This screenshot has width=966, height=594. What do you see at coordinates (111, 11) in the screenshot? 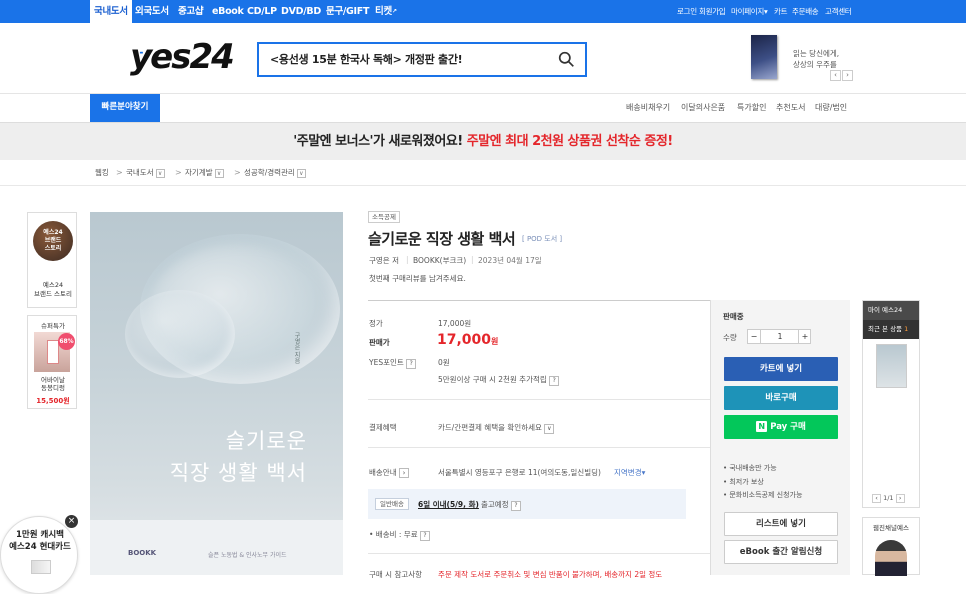
I see `nav-domestic-books: 국내도서` at bounding box center [111, 11].